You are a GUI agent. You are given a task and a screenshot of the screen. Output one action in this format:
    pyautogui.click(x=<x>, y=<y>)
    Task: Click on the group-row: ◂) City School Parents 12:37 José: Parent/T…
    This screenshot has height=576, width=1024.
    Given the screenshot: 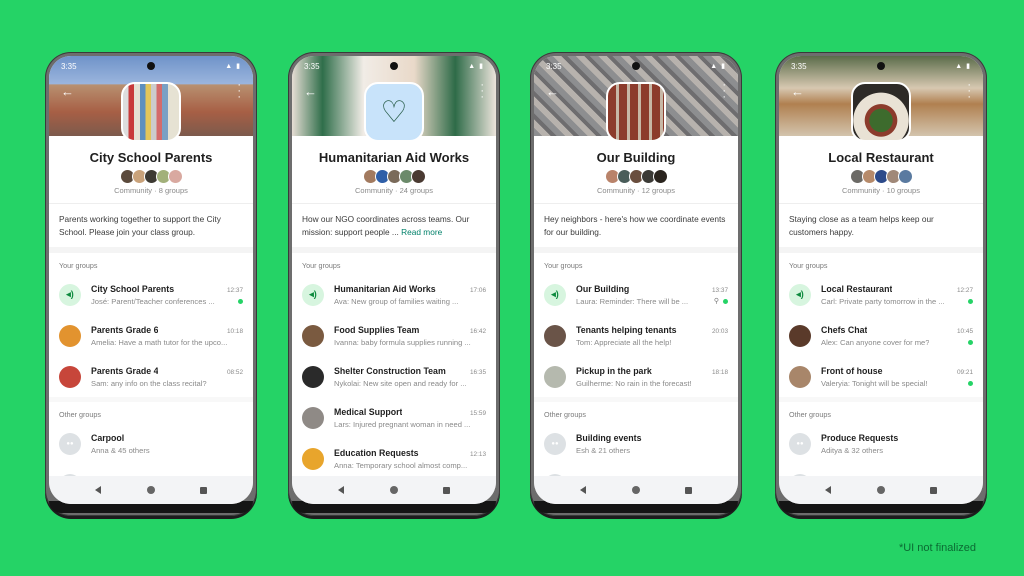 What is the action you would take?
    pyautogui.click(x=151, y=294)
    